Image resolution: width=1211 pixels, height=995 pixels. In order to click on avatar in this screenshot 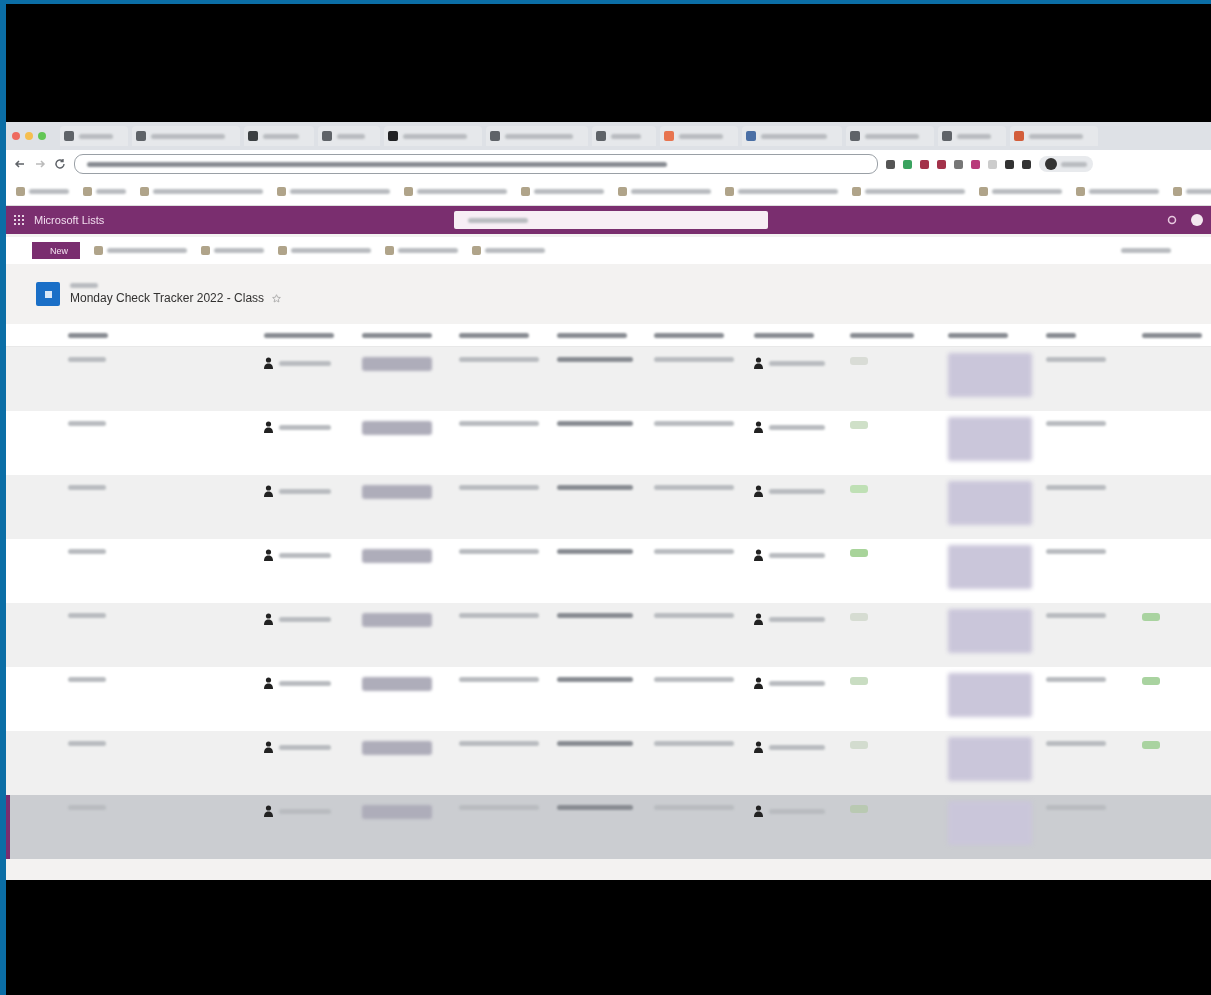, I will do `click(1197, 220)`.